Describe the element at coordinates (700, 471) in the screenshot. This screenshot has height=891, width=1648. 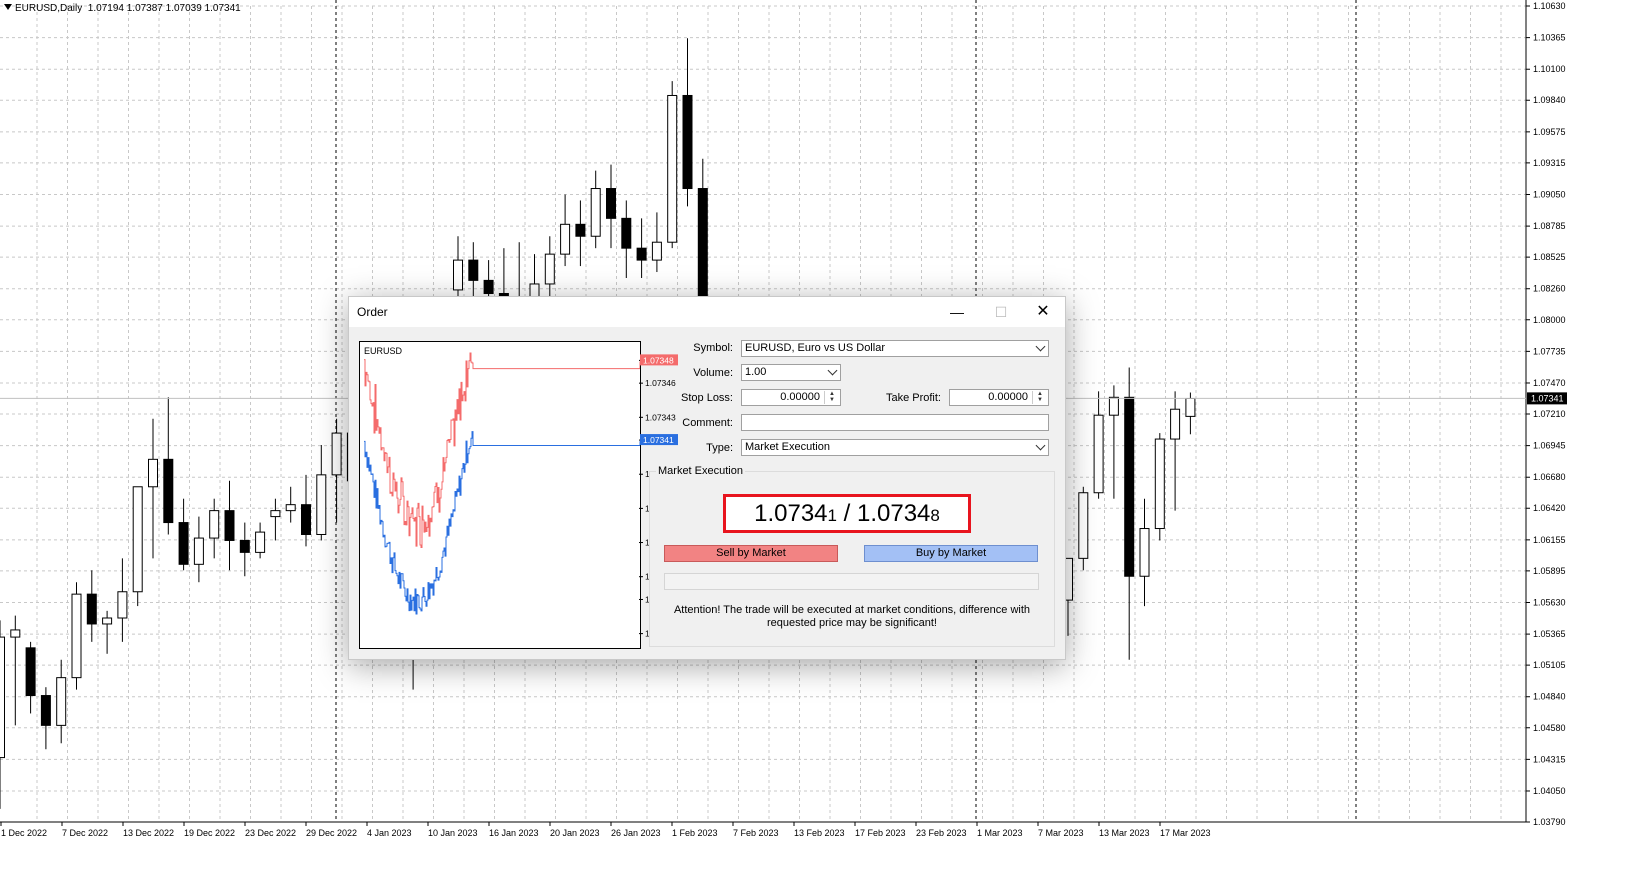
I see `market-execution-title: Market Execution` at that location.